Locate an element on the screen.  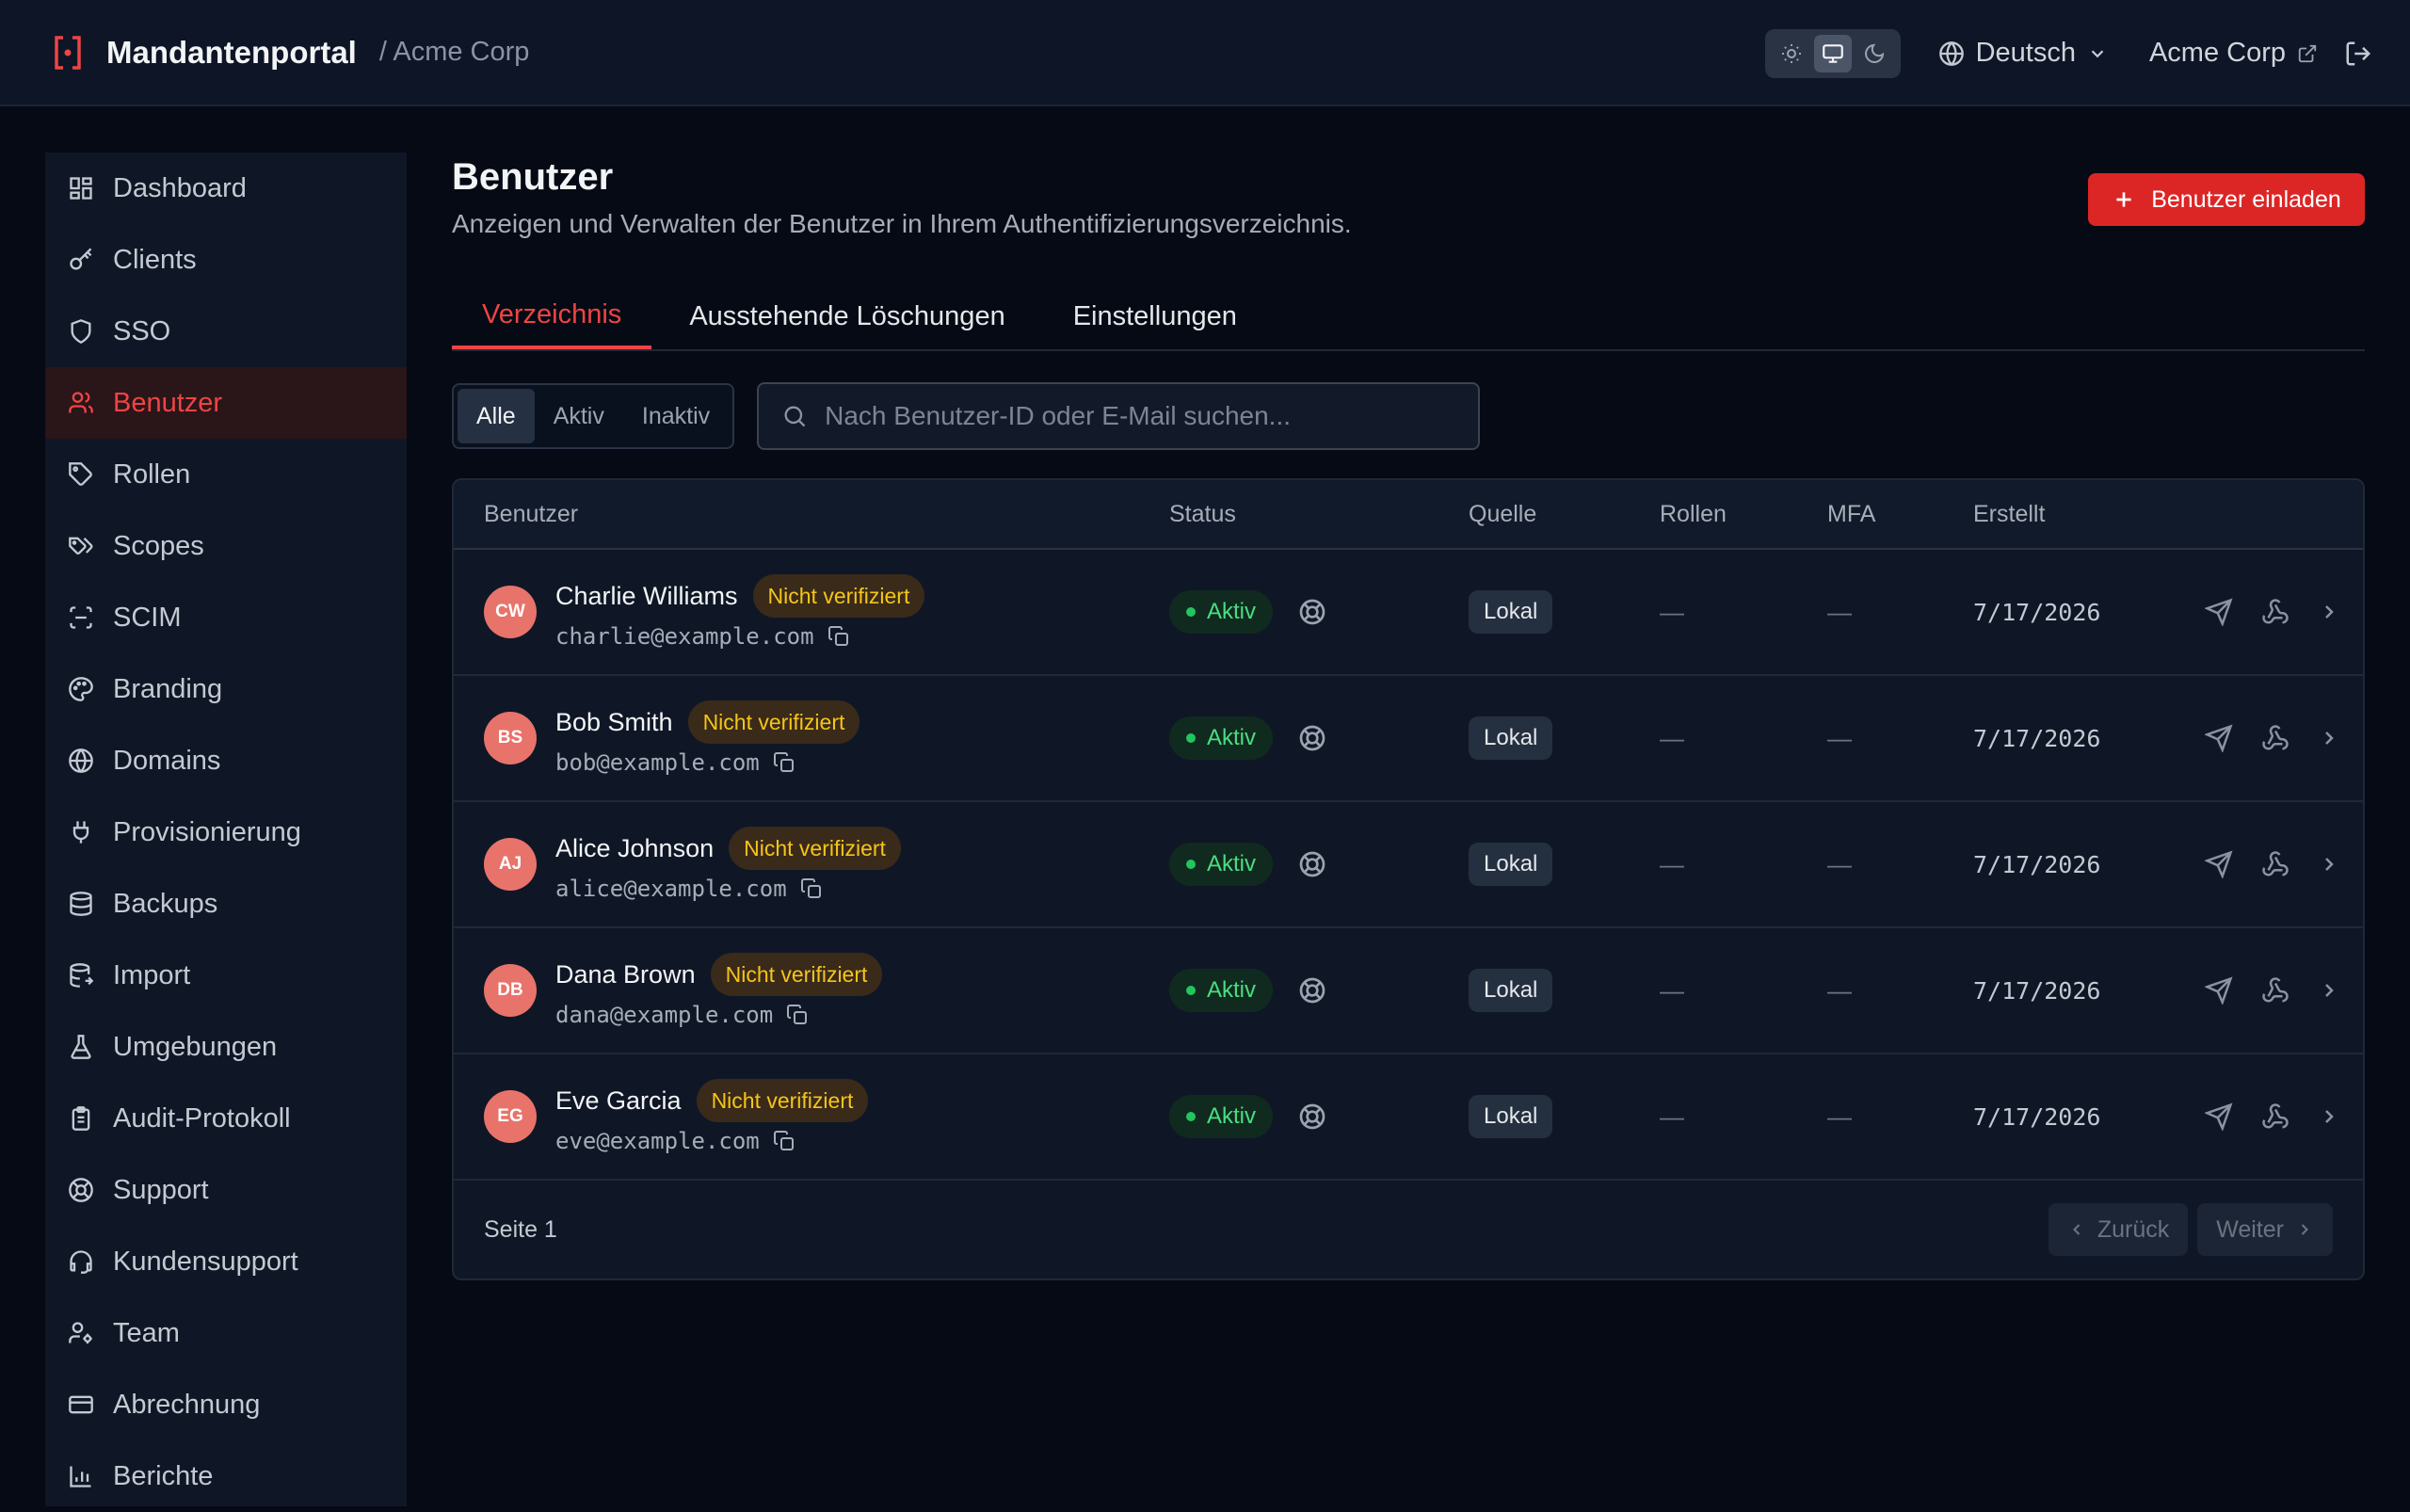
sidebar-item-label: Clients is located at coordinates (155, 259).